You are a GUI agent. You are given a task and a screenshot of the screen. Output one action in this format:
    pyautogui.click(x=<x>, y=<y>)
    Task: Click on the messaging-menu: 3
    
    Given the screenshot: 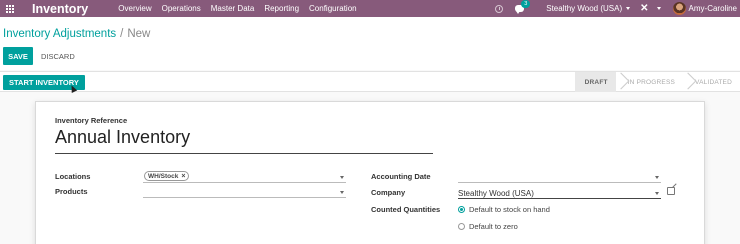 What is the action you would take?
    pyautogui.click(x=523, y=7)
    